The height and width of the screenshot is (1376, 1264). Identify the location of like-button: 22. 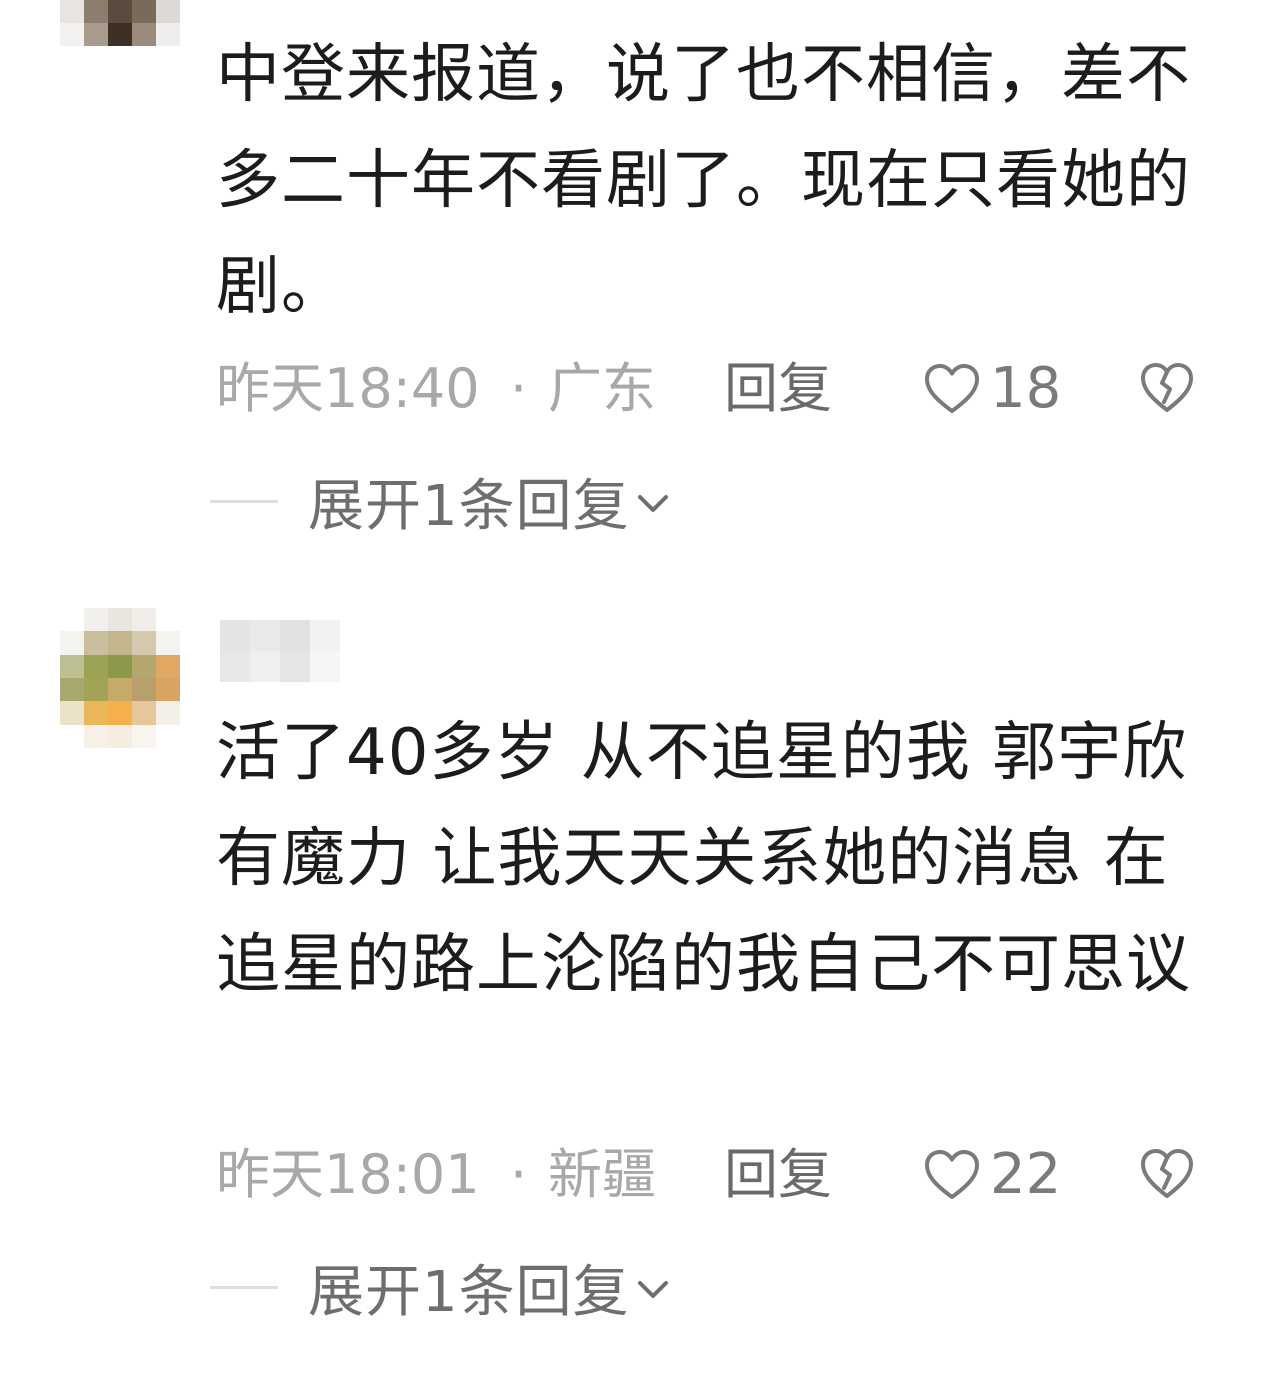
(992, 1175).